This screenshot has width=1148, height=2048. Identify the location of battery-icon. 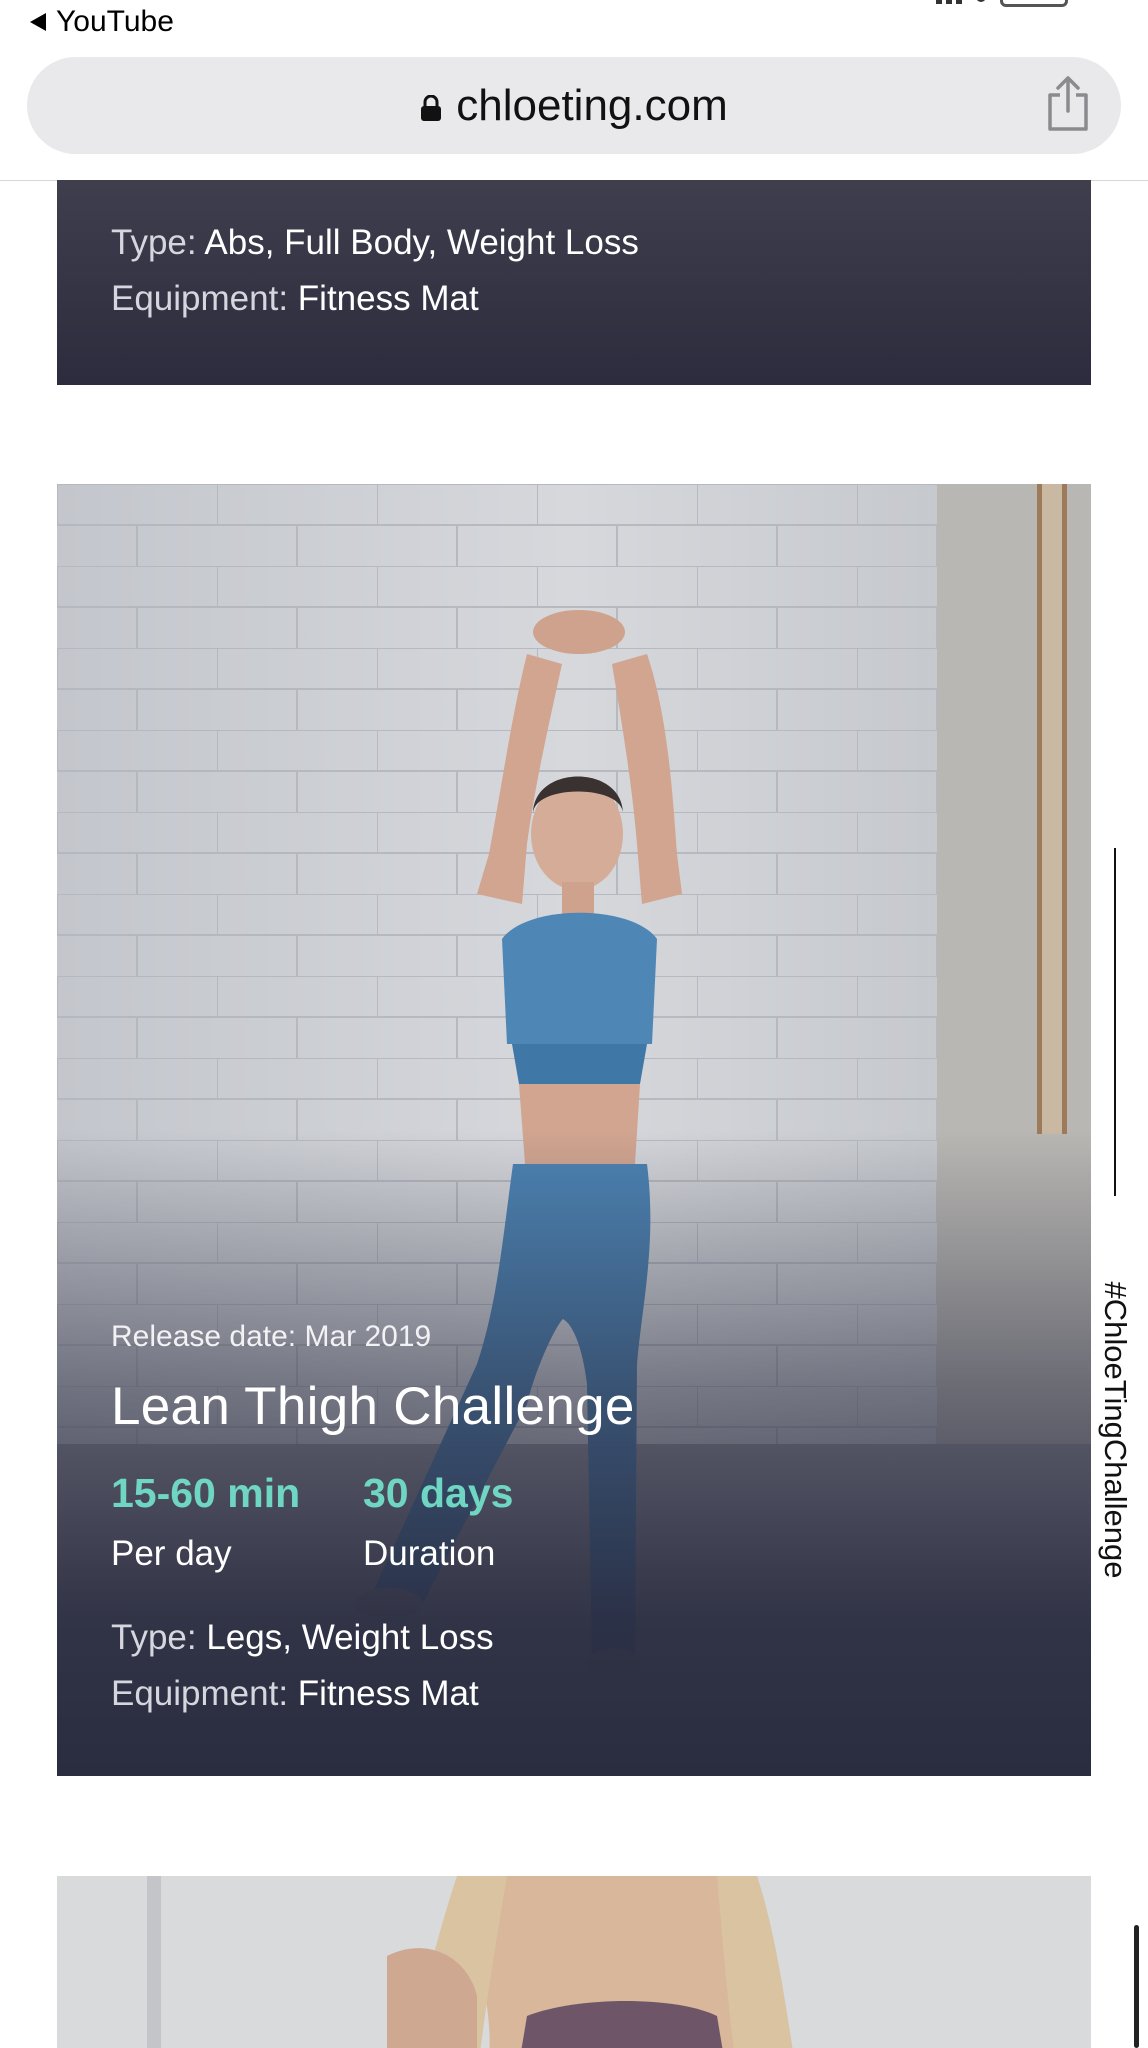
(1034, 3).